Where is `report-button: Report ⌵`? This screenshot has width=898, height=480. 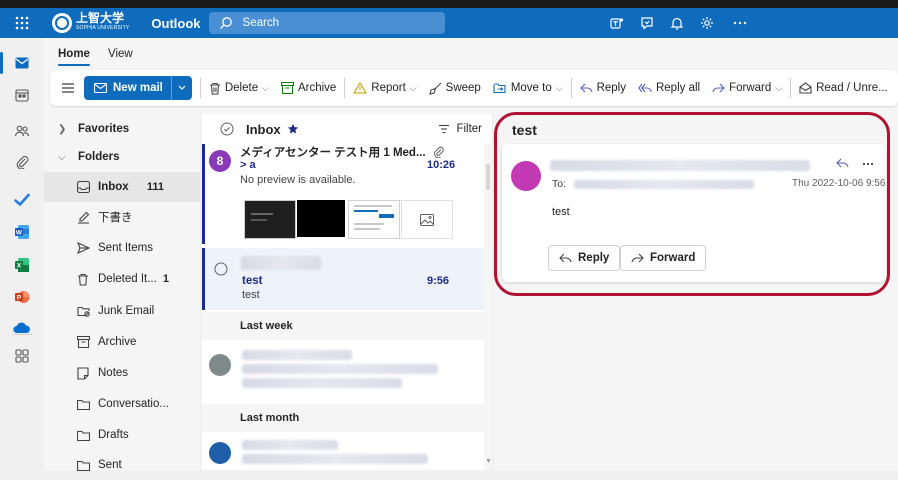
report-button: Report ⌵ is located at coordinates (384, 88).